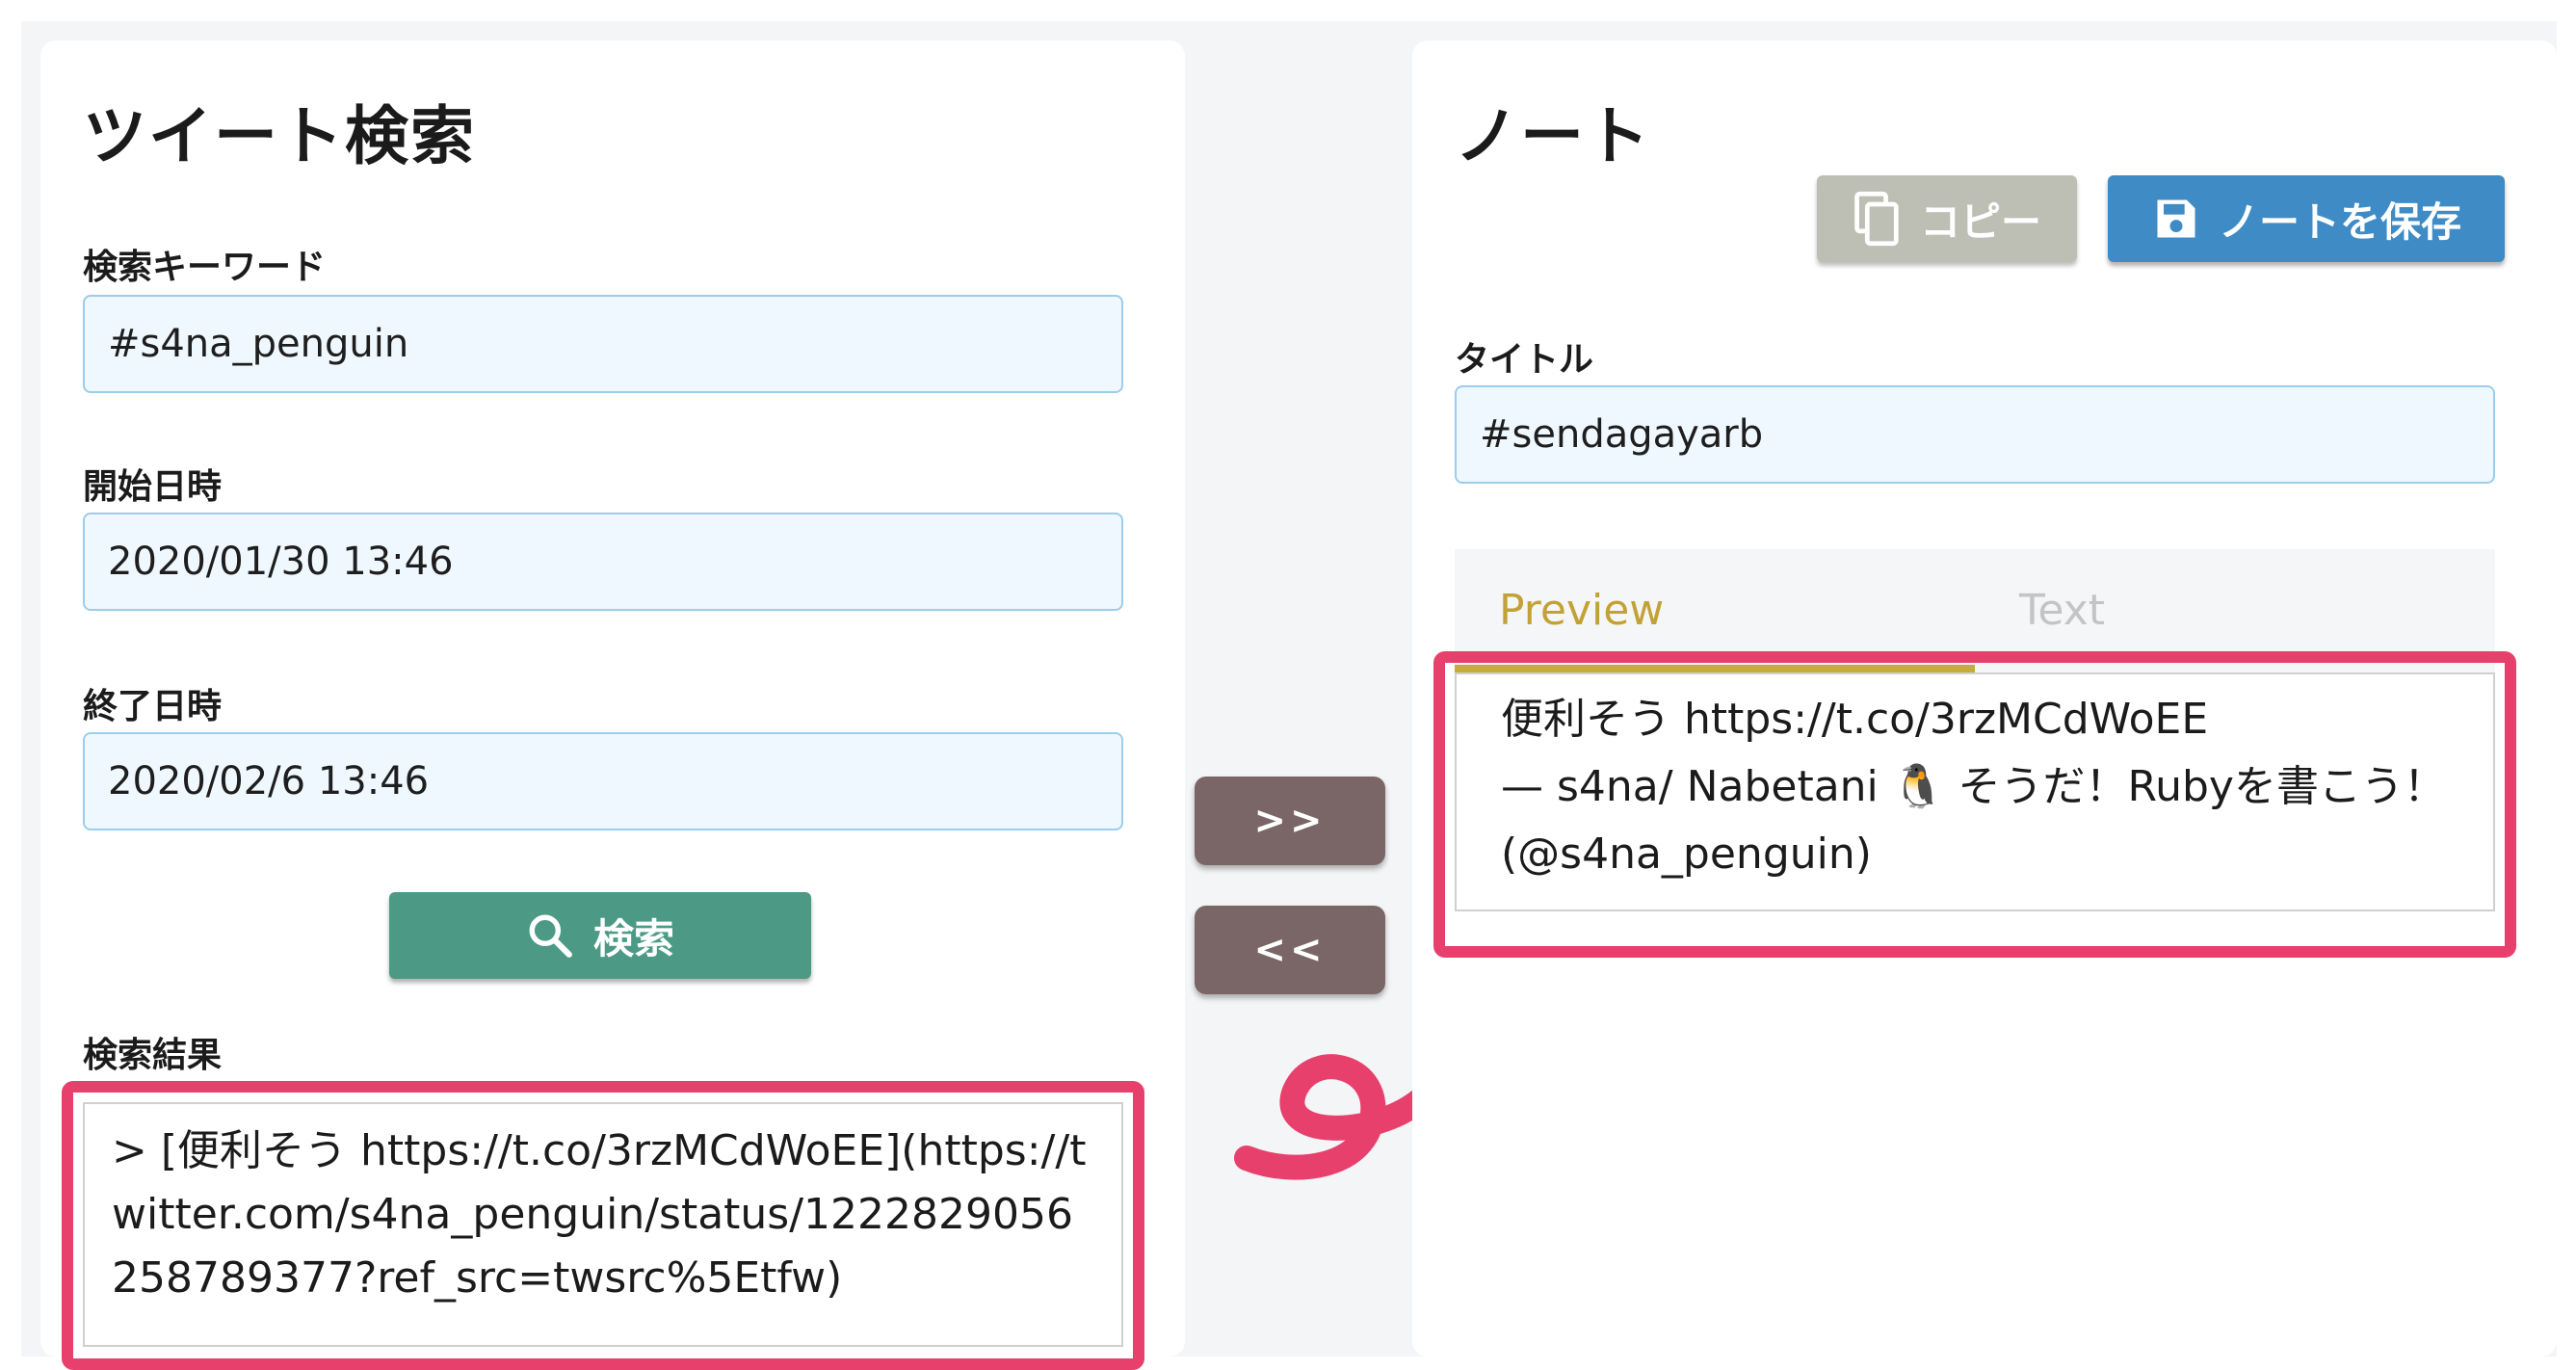  What do you see at coordinates (1553, 136) in the screenshot?
I see `note-panel-title: ノート` at bounding box center [1553, 136].